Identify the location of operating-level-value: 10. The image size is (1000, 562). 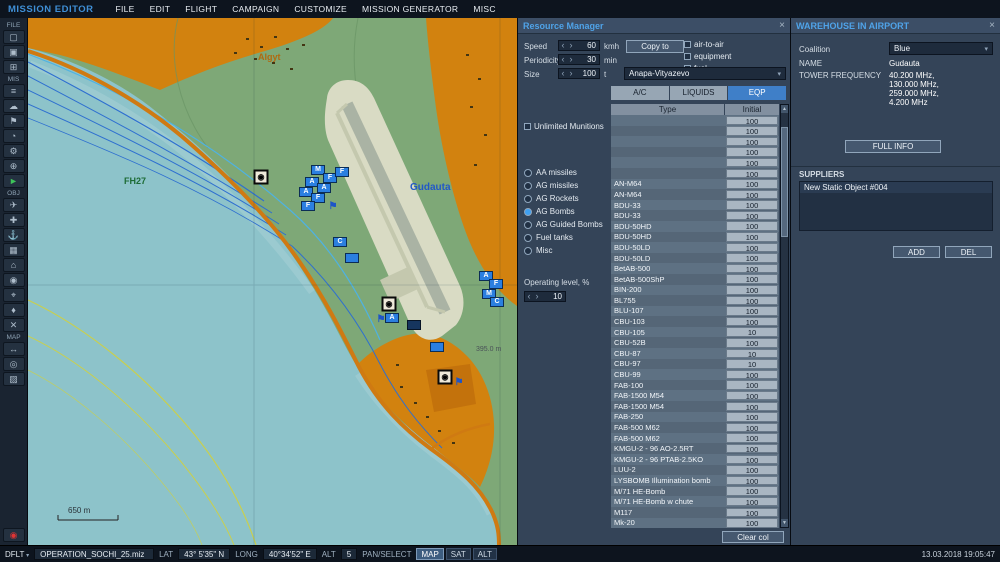
(553, 296).